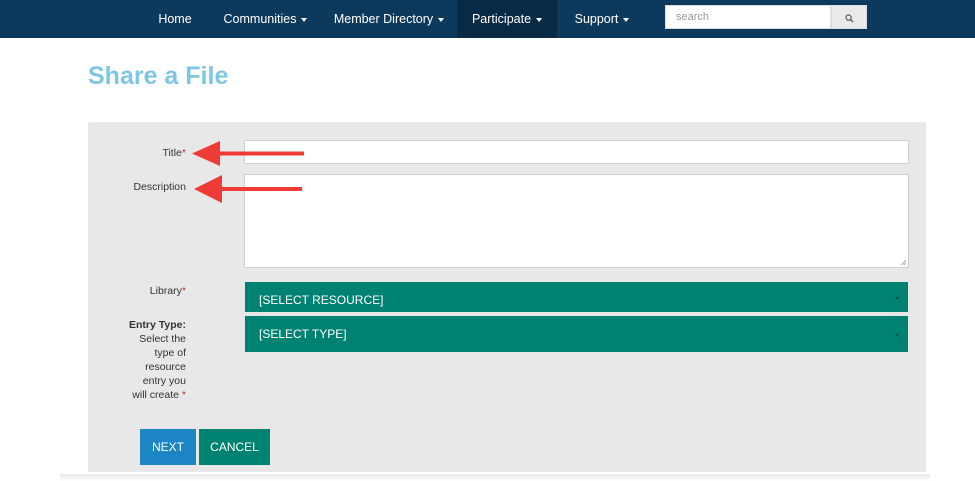  I want to click on search-icon, so click(849, 18).